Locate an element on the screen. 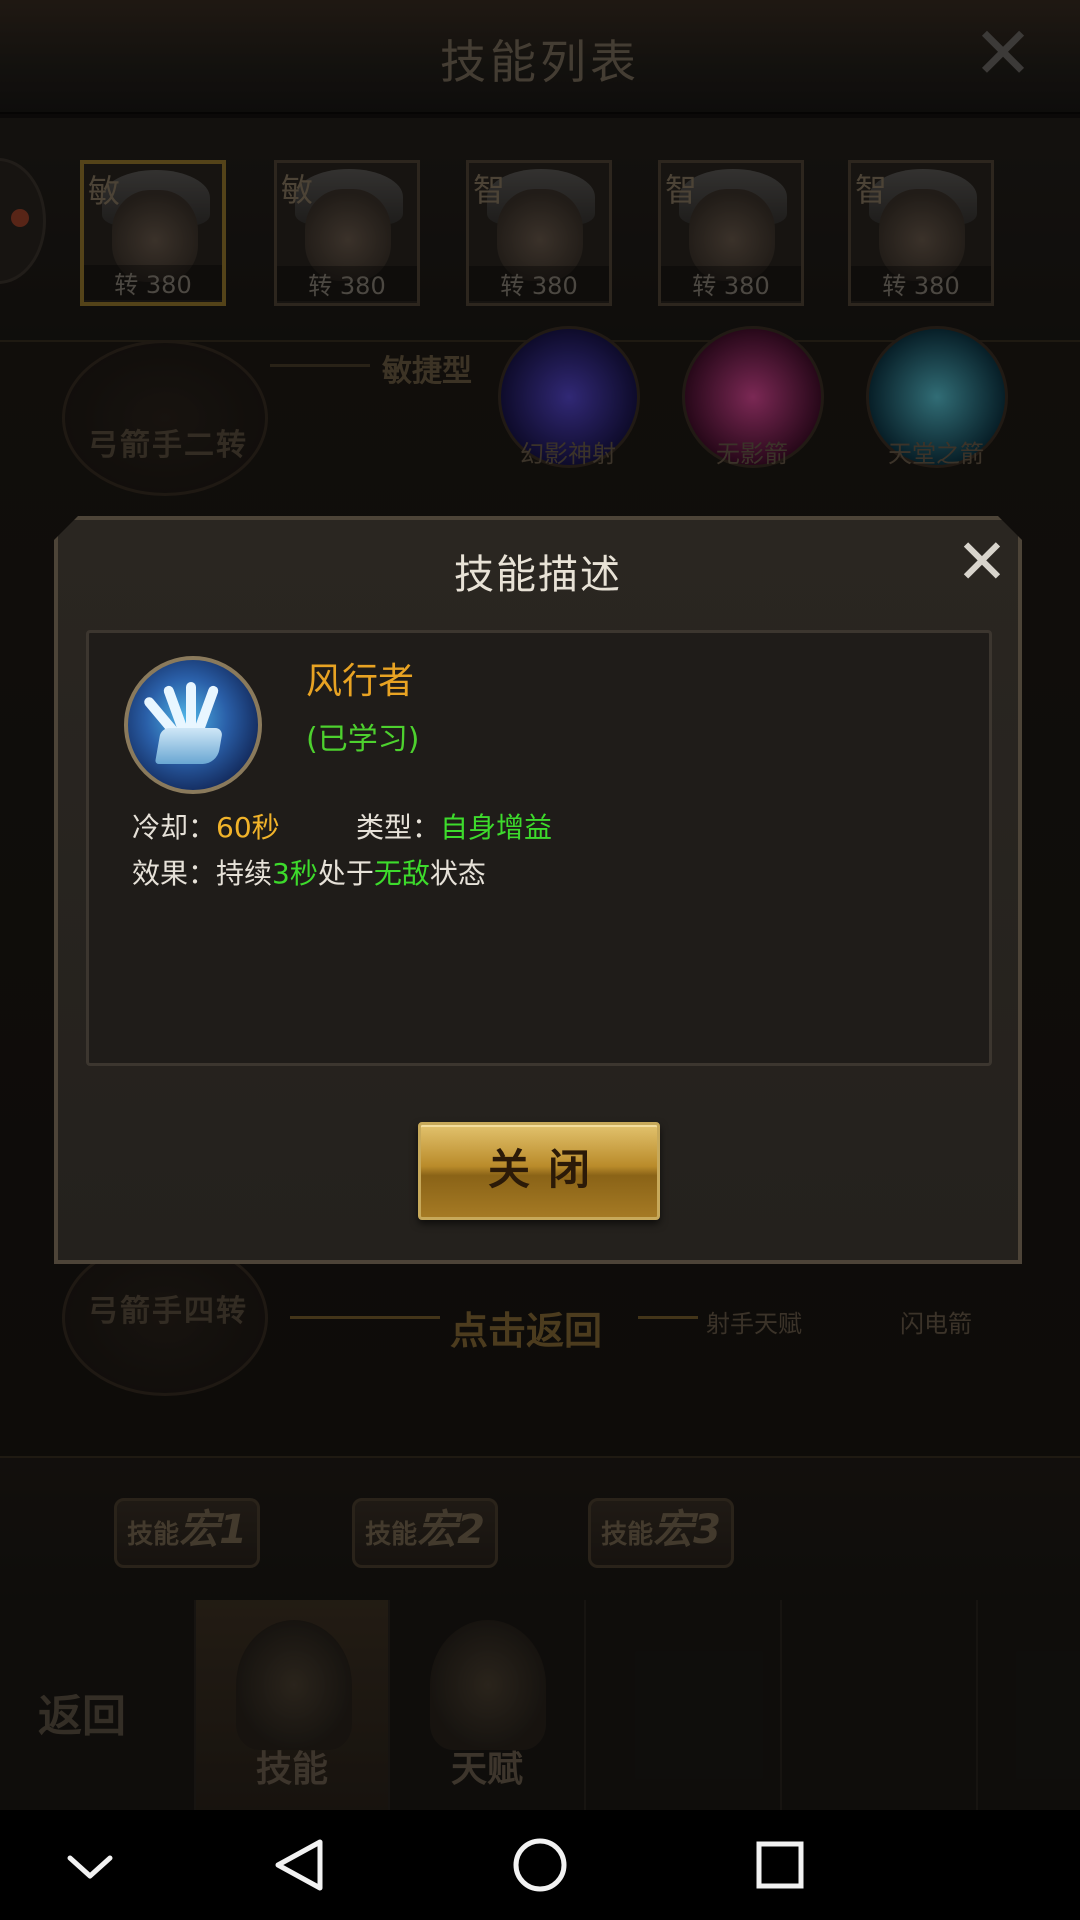 The width and height of the screenshot is (1080, 1920). effect-state: 无敌 is located at coordinates (401, 873).